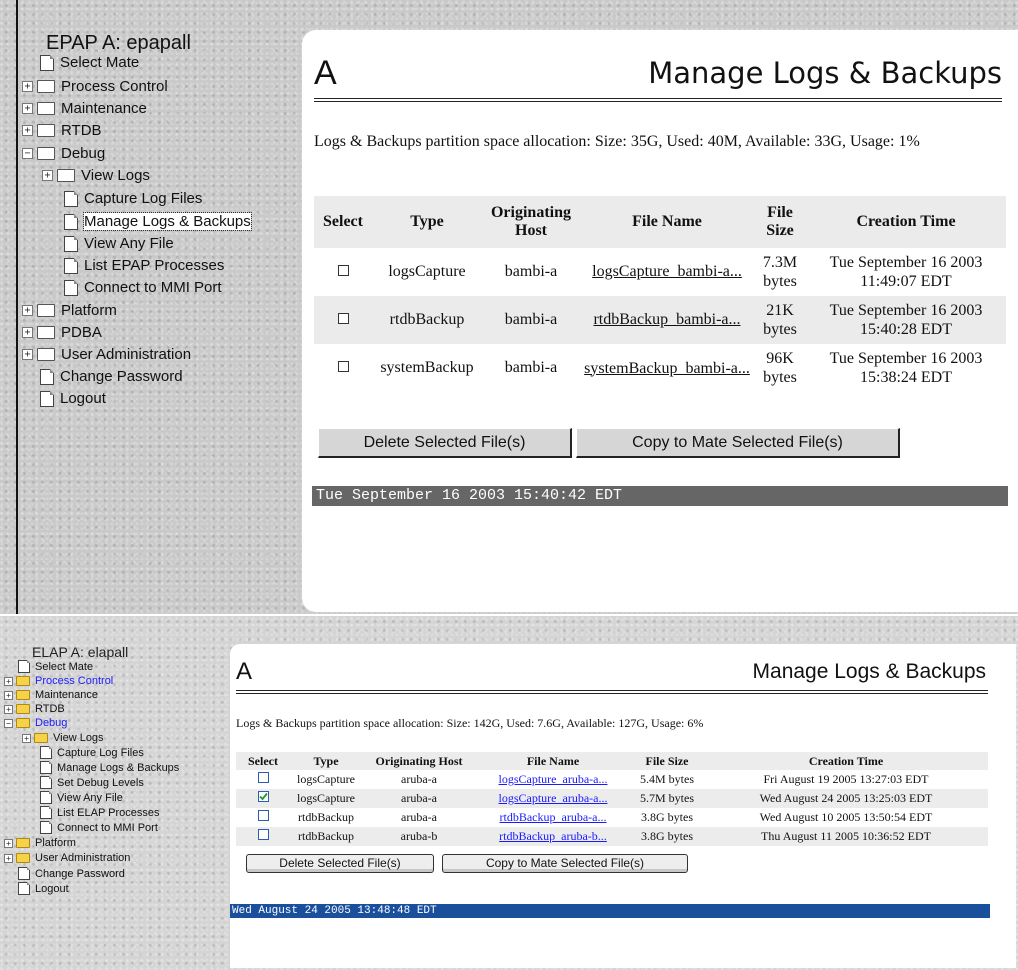 This screenshot has width=1018, height=970. What do you see at coordinates (263, 760) in the screenshot?
I see `col-select: Select` at bounding box center [263, 760].